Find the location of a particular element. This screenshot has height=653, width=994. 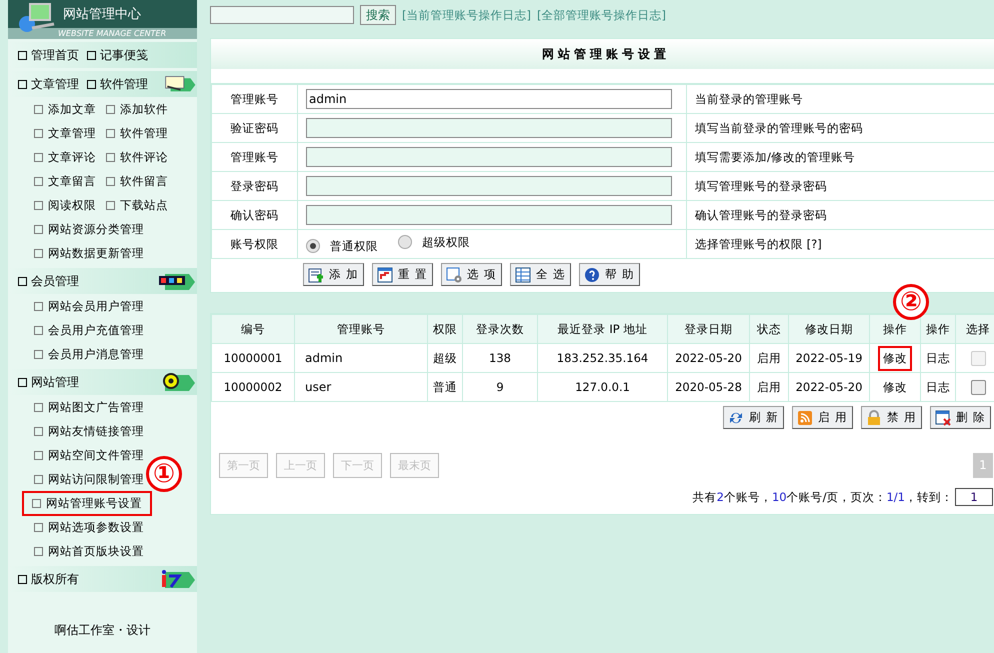

column-header: 编号 is located at coordinates (253, 329).